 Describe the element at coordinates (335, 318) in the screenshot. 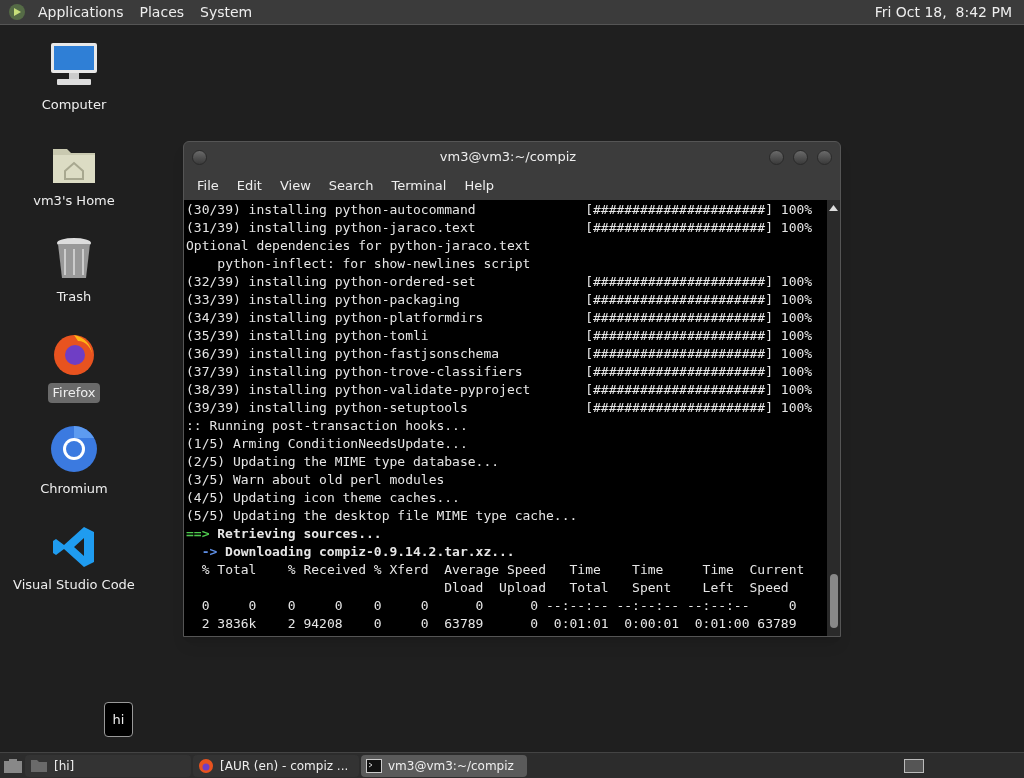

I see `terminal-line: (34/39) installing python-platformdirs` at that location.